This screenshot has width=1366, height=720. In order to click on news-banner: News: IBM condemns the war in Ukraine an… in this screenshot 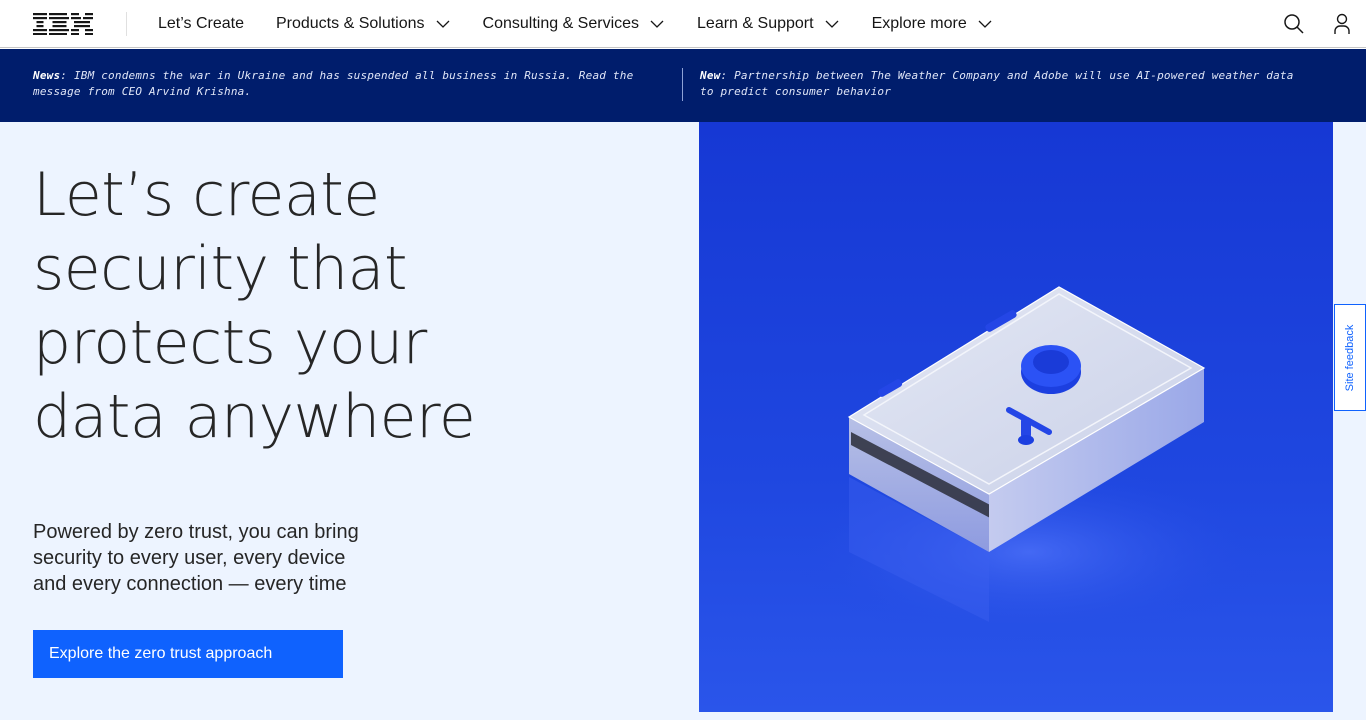, I will do `click(683, 85)`.